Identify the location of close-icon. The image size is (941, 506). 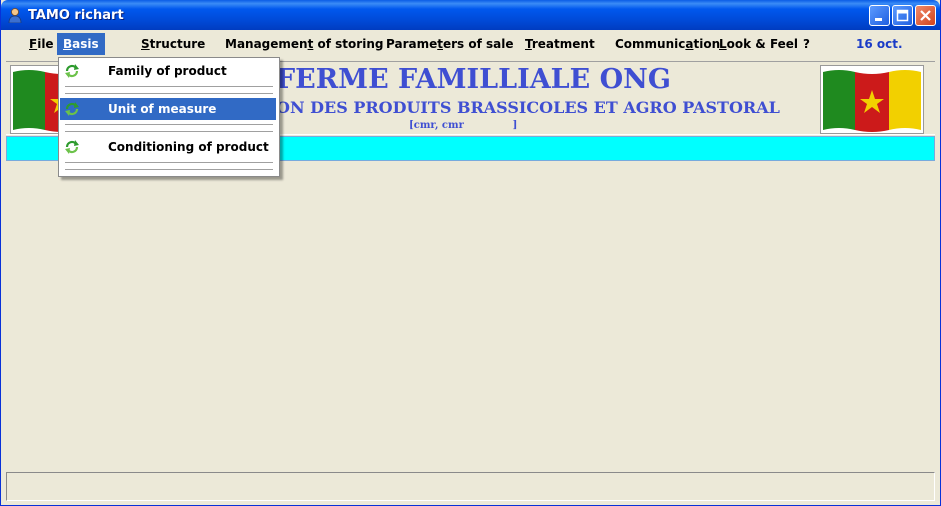
(925, 15).